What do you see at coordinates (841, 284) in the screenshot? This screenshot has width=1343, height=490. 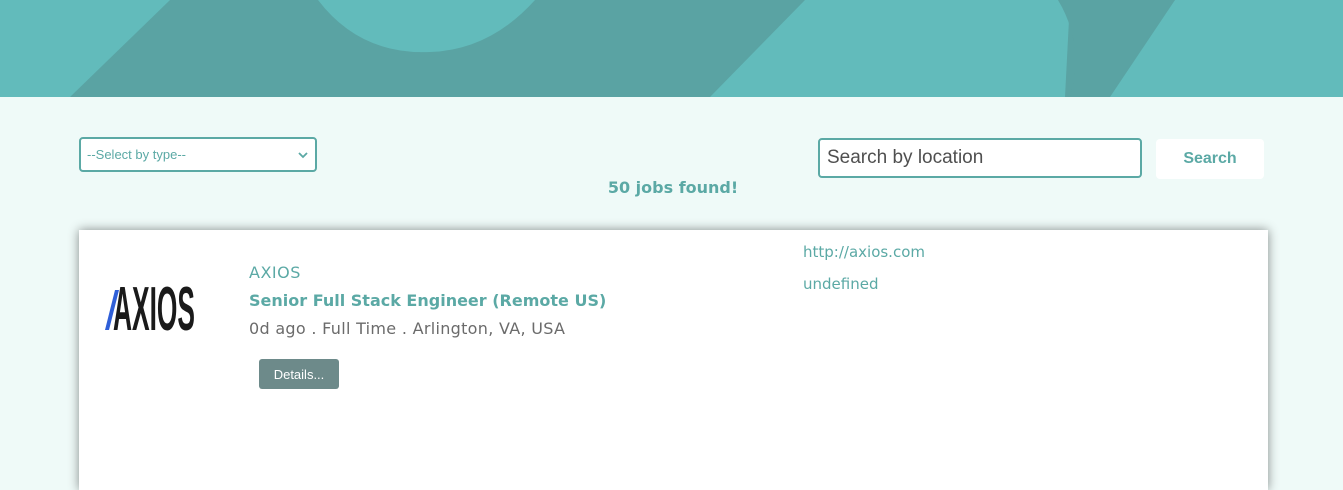 I see `company-extra-info: undefined` at bounding box center [841, 284].